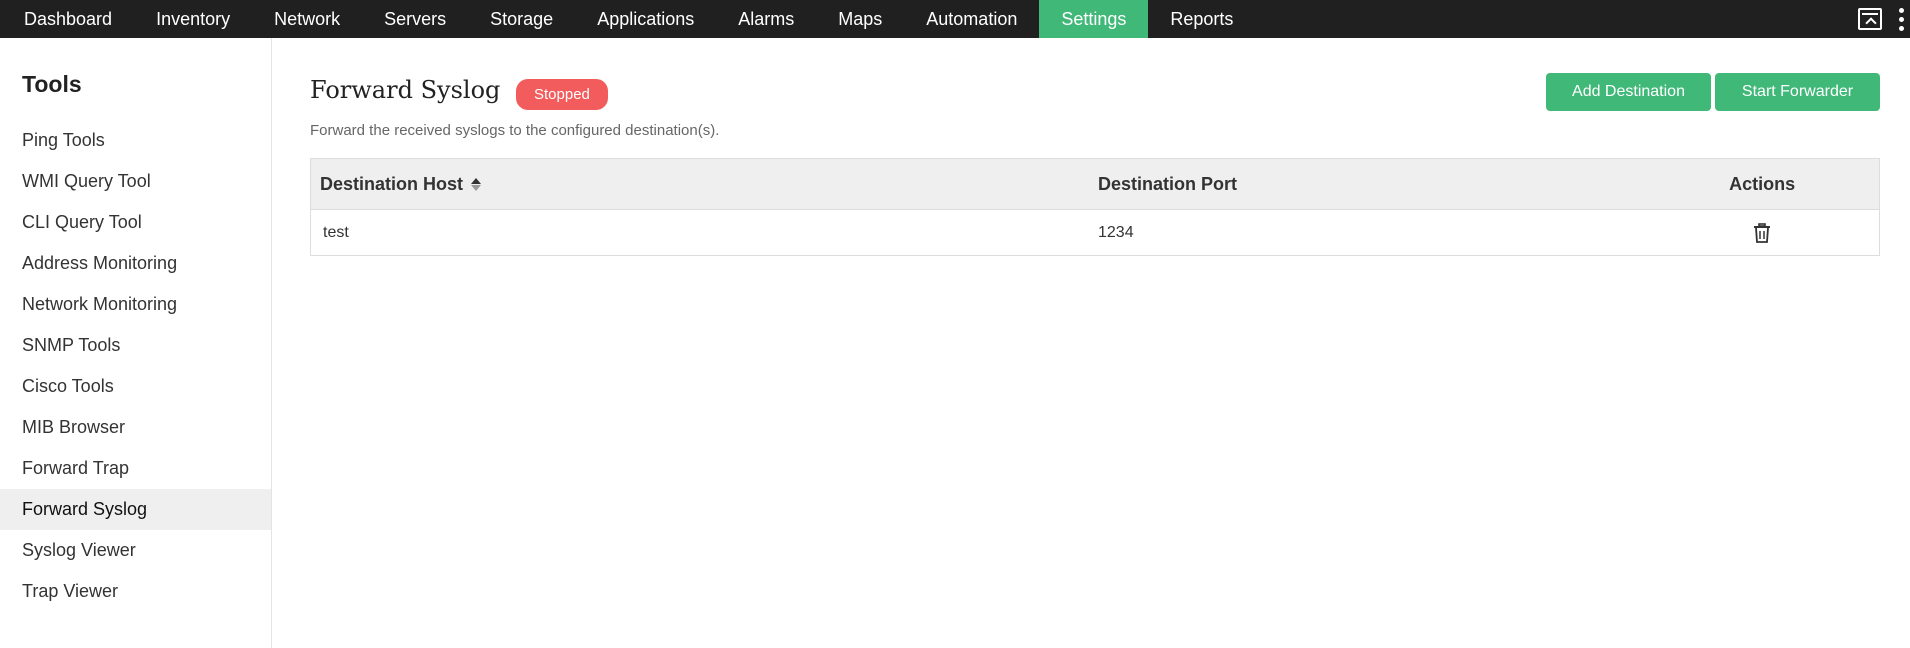 This screenshot has width=1910, height=648. Describe the element at coordinates (135, 345) in the screenshot. I see `sidebar-item-snmp-tools: SNMP Tools` at that location.